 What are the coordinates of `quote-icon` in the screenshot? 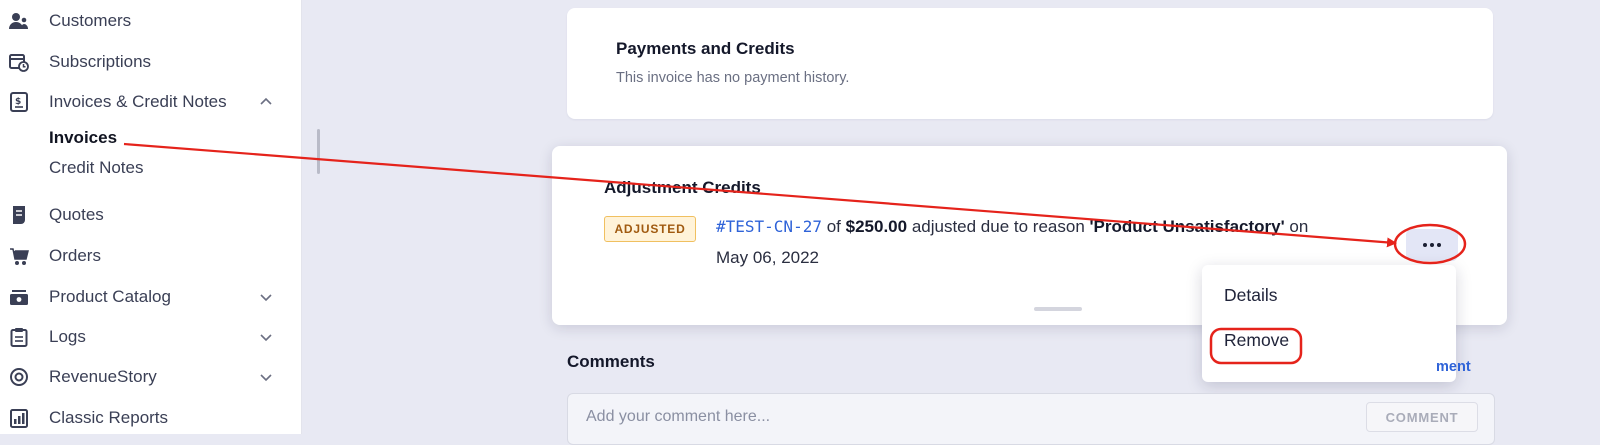 It's located at (19, 215).